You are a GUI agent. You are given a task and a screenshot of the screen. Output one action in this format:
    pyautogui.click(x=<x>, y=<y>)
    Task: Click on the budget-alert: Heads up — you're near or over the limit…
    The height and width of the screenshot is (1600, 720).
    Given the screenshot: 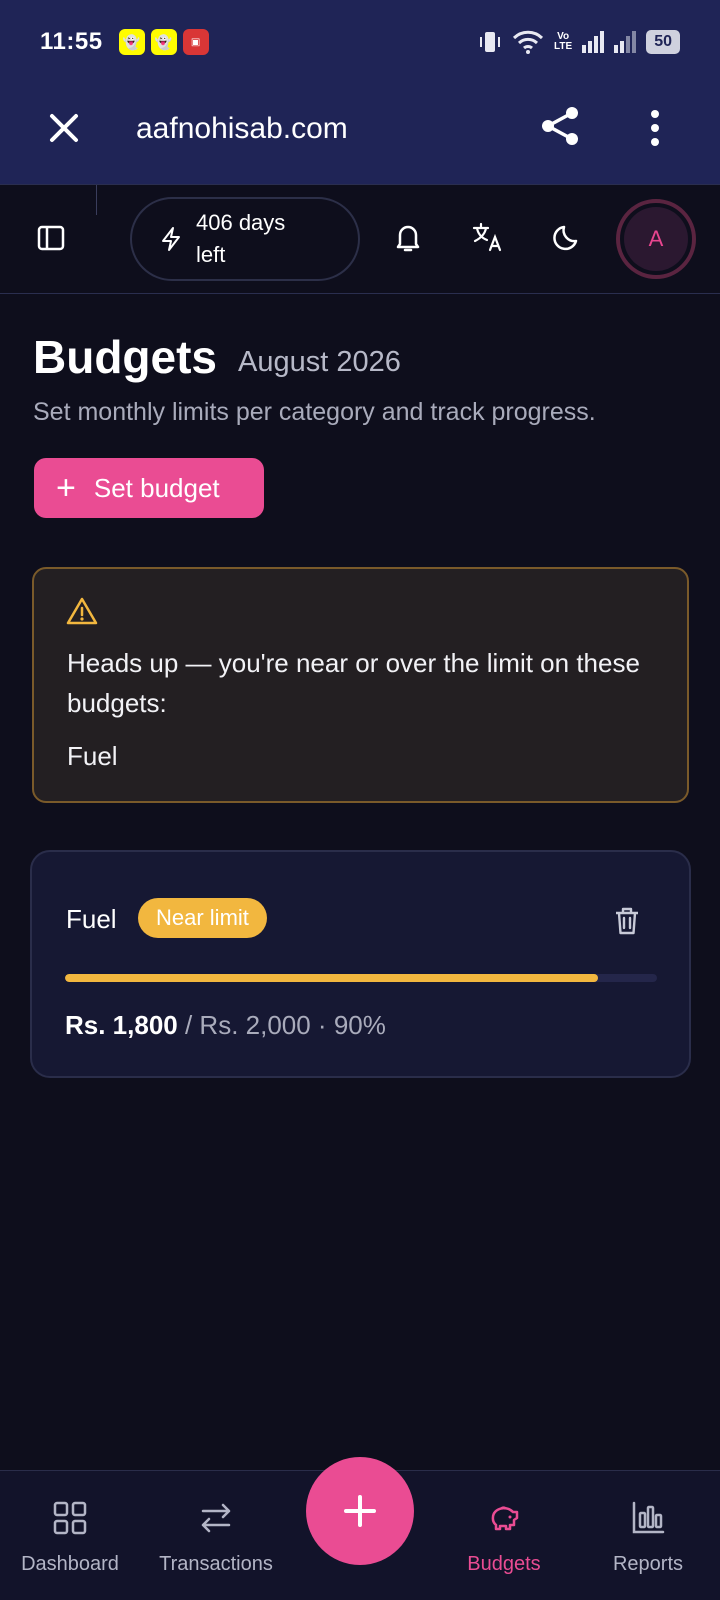 What is the action you would take?
    pyautogui.click(x=360, y=685)
    